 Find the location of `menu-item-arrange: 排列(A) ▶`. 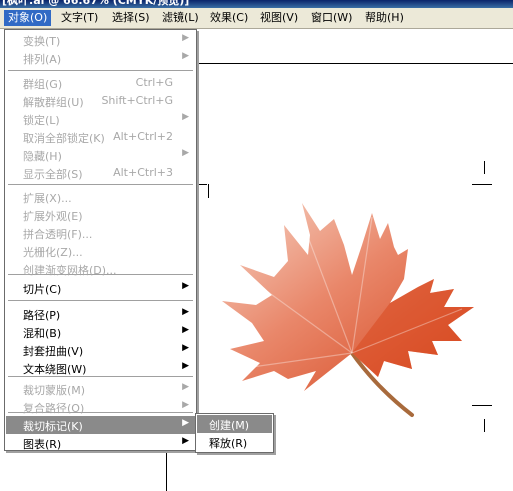

menu-item-arrange: 排列(A) ▶ is located at coordinates (100, 58).